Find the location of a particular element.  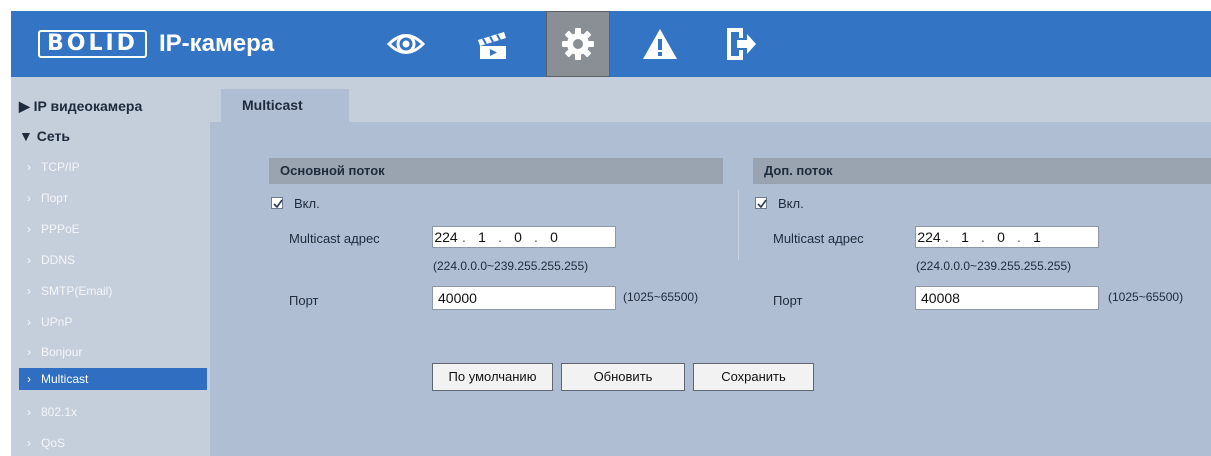

sidebar-item-ddns: › DDNS is located at coordinates (113, 260).